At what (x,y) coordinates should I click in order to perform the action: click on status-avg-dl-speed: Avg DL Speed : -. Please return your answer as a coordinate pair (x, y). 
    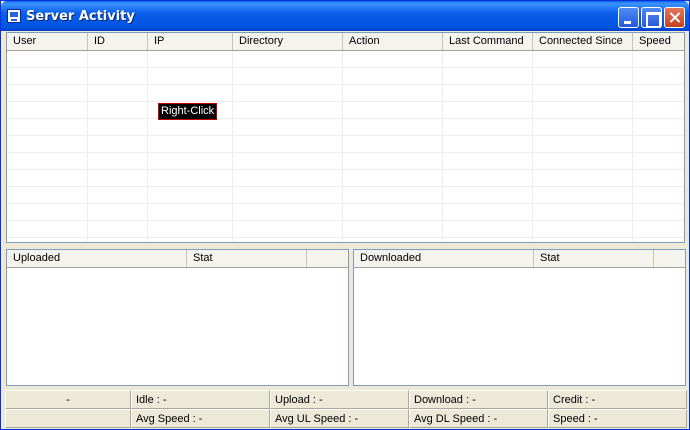
    Looking at the image, I should click on (478, 418).